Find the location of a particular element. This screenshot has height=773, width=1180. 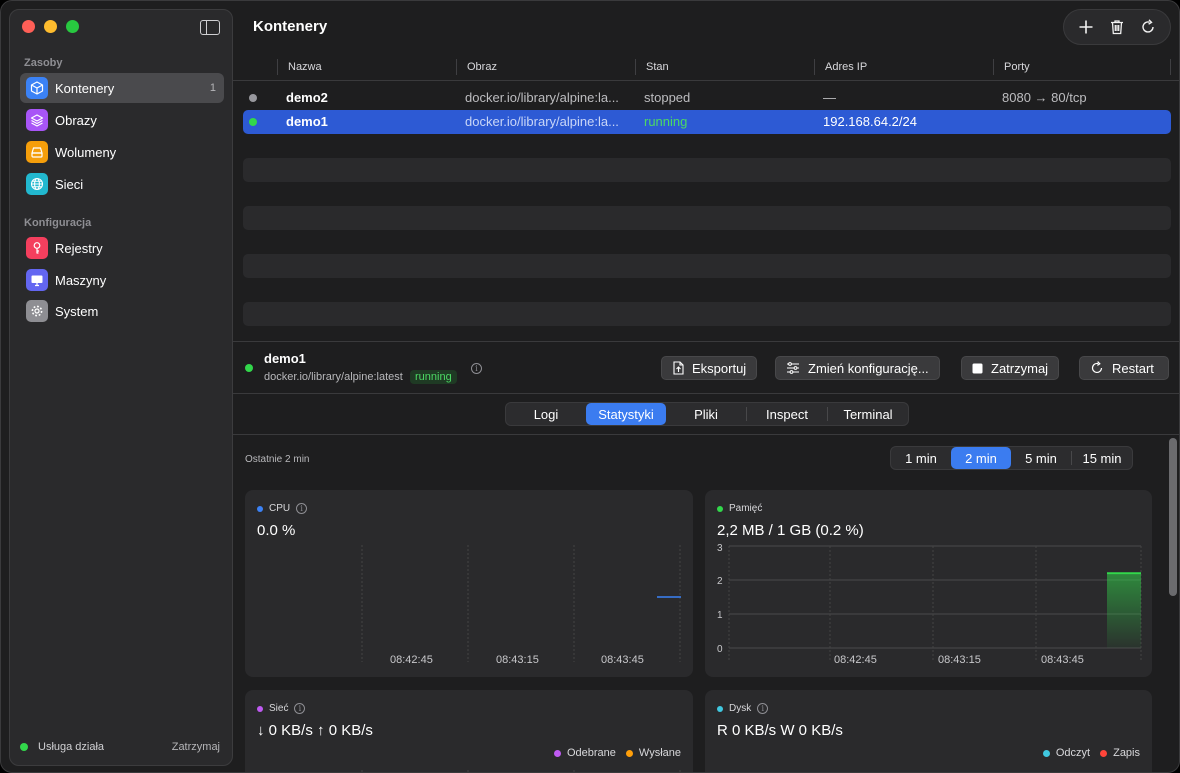

sliders-icon is located at coordinates (793, 368).